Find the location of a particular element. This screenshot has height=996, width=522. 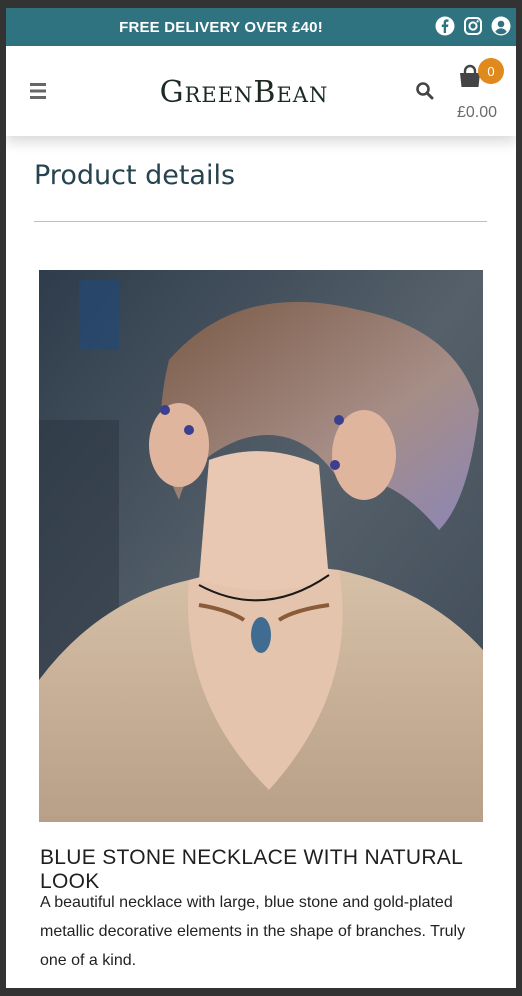

site-header: GreenBean 0 £0.00 is located at coordinates (261, 91).